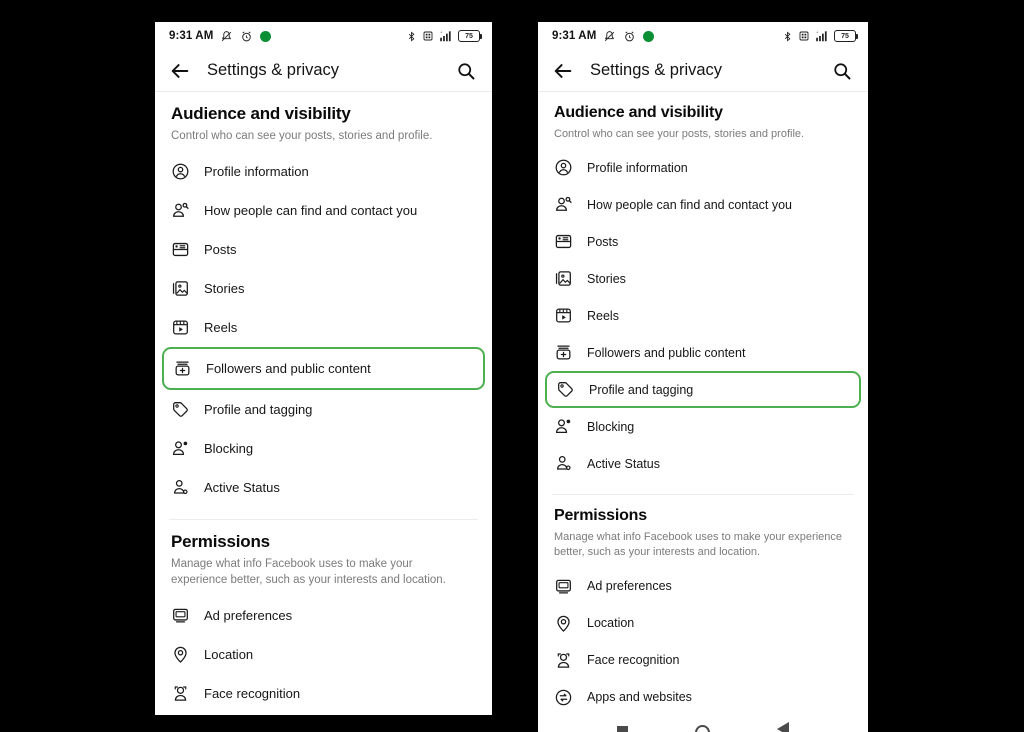 This screenshot has width=1024, height=732. What do you see at coordinates (224, 288) in the screenshot?
I see `list-item-label: Stories` at bounding box center [224, 288].